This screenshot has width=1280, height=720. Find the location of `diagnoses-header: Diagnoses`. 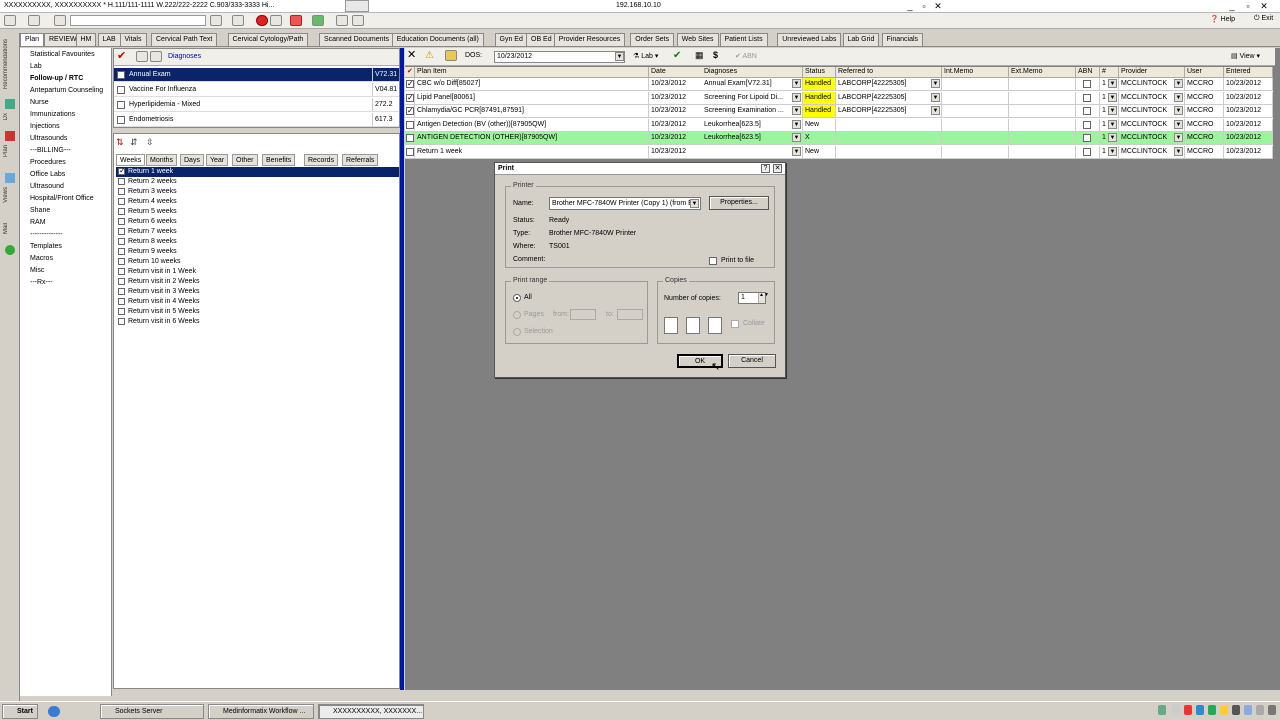

diagnoses-header: Diagnoses is located at coordinates (184, 56).